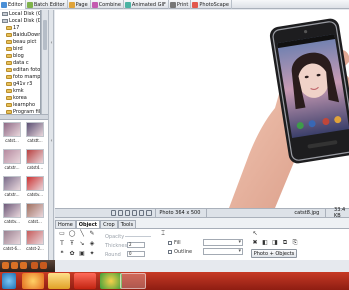 The height and width of the screenshot is (290, 349). Describe the element at coordinates (20, 13) in the screenshot. I see `tree-node: Local Disk (C:)` at that location.